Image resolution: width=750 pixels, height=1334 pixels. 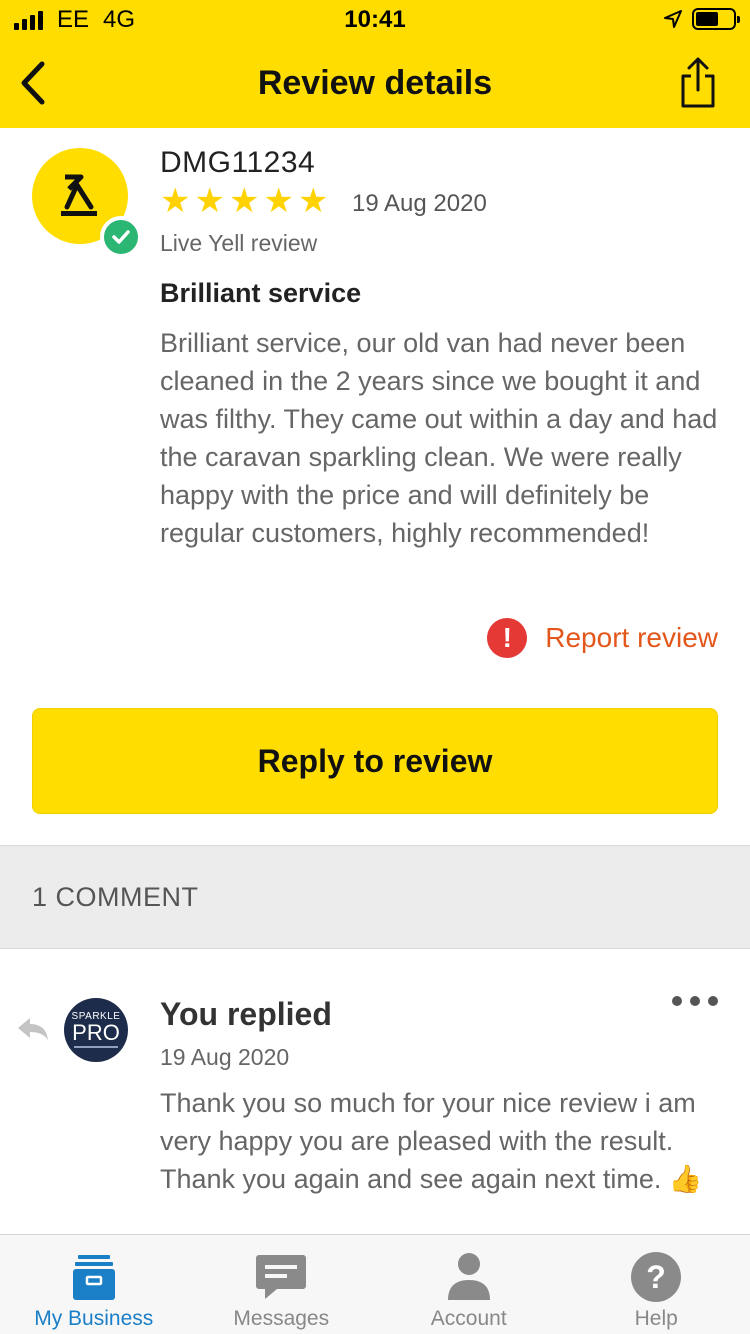 I want to click on review-title: Brilliant service, so click(x=261, y=293).